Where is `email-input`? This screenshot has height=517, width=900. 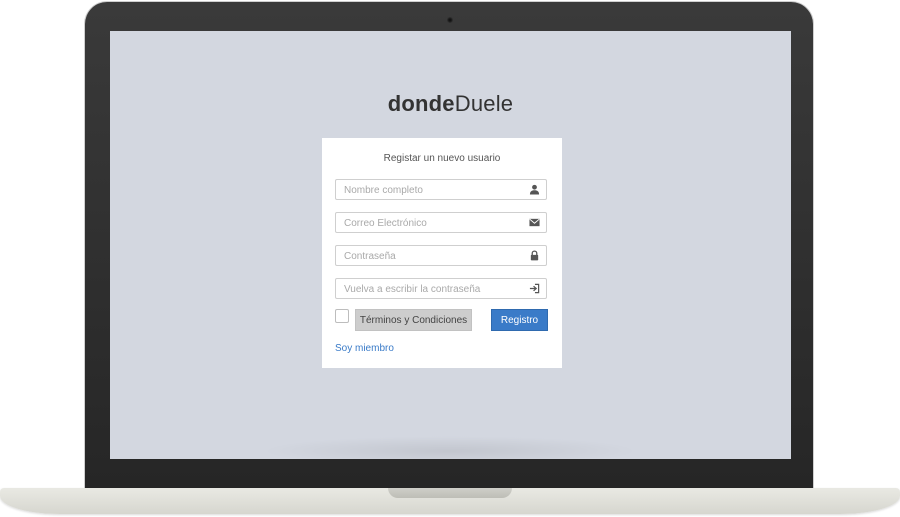
email-input is located at coordinates (430, 223).